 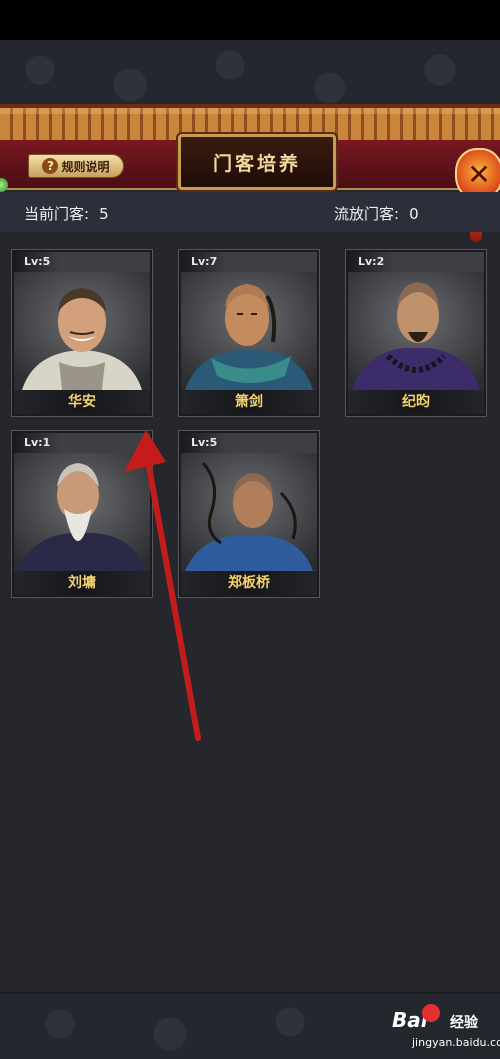 I want to click on retainer-name: 刘墉, so click(x=82, y=583).